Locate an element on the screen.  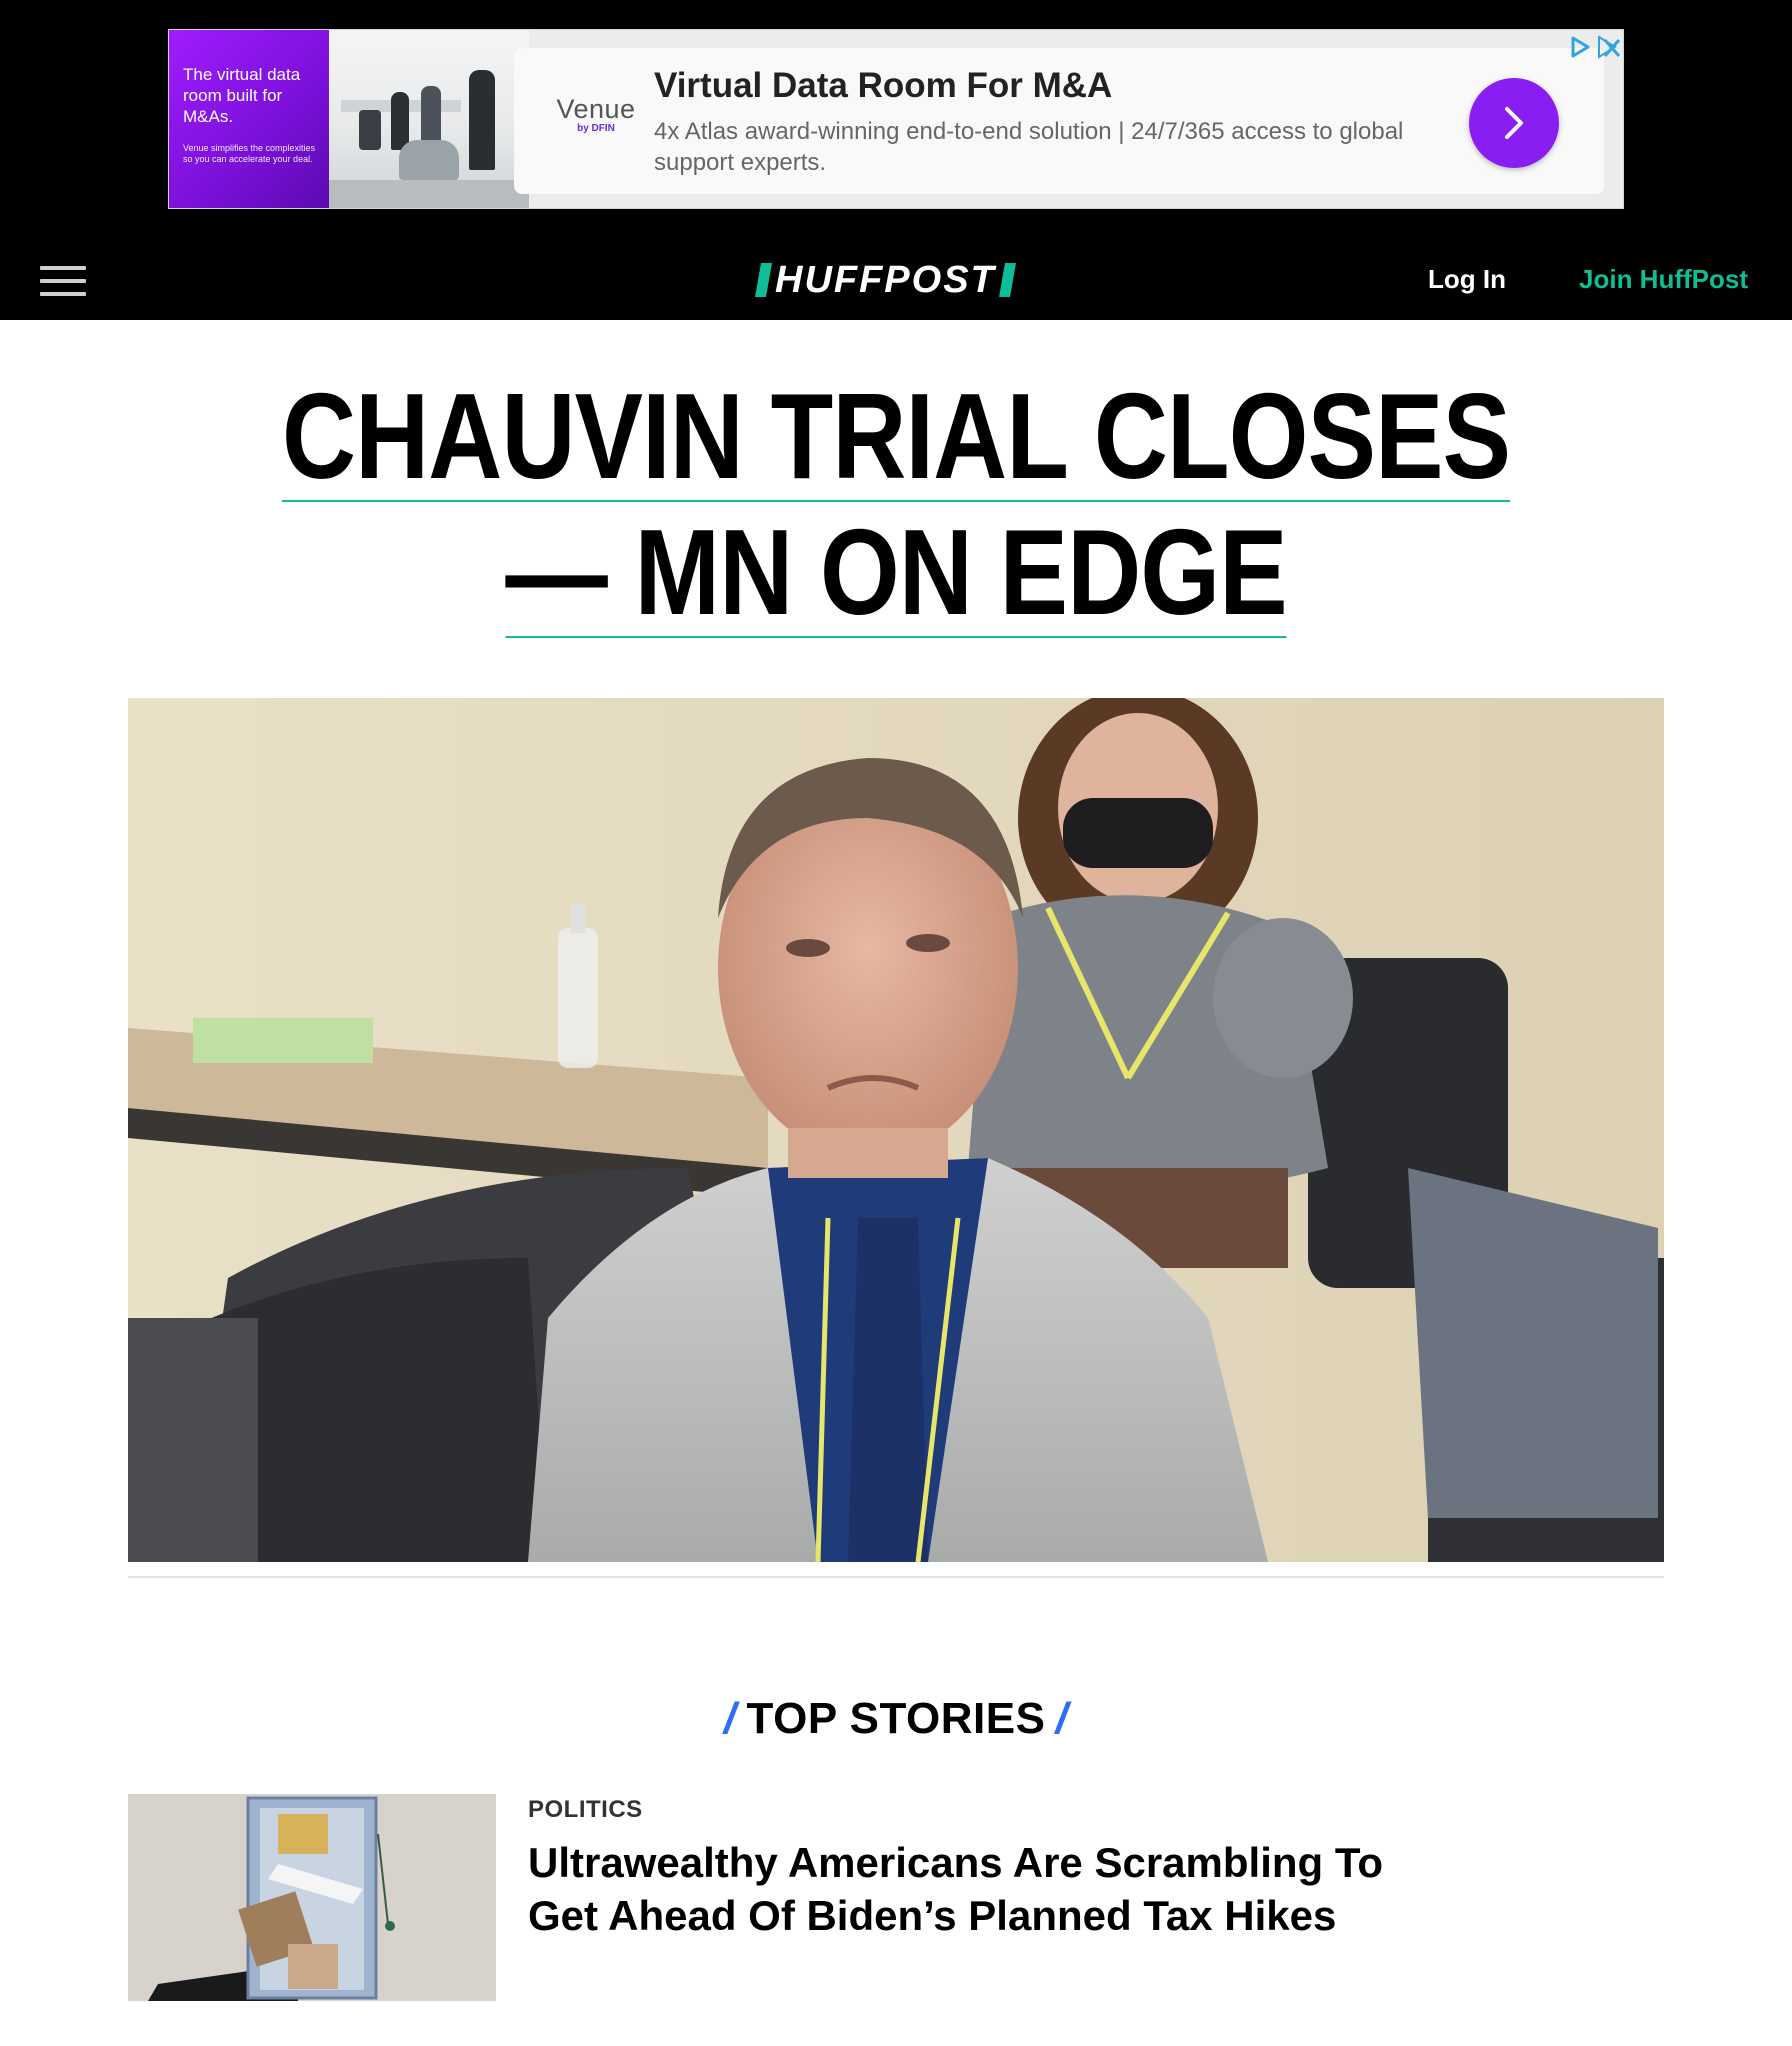
story-illustration is located at coordinates (312, 1897).